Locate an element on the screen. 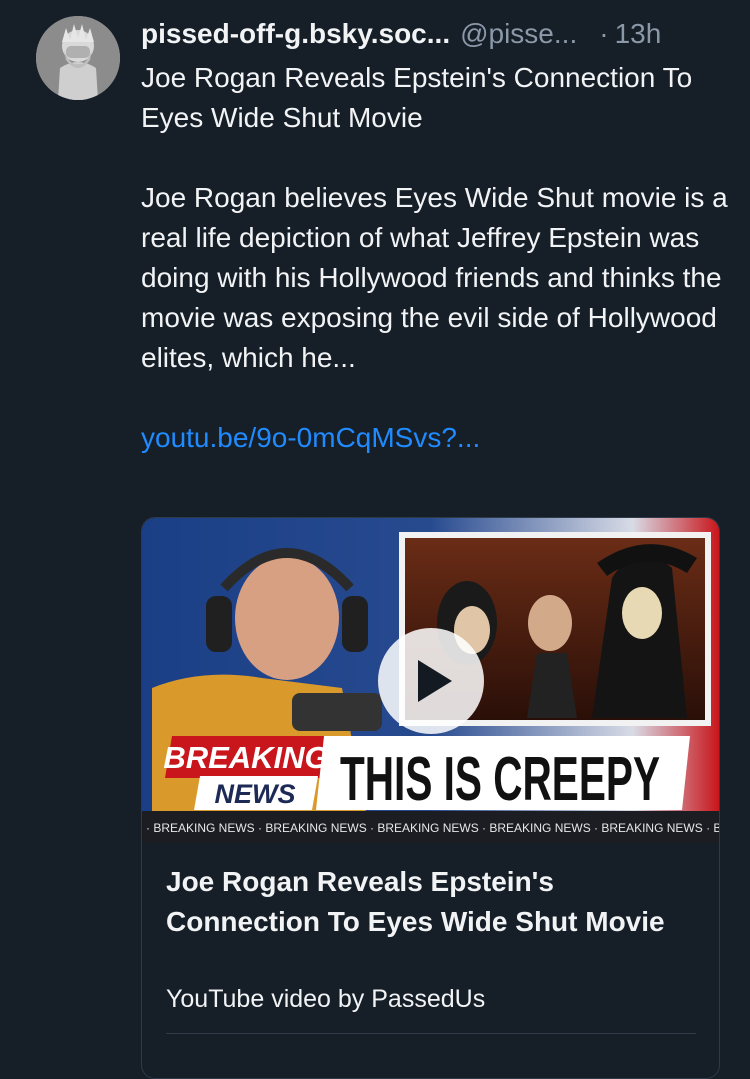  play-icon is located at coordinates (435, 681).